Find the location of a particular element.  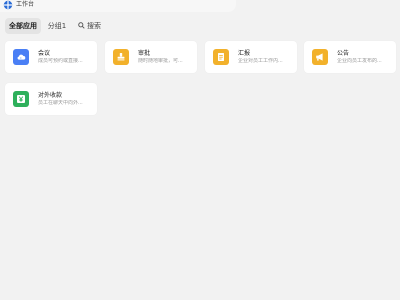

search-label: 搜索 is located at coordinates (94, 26).